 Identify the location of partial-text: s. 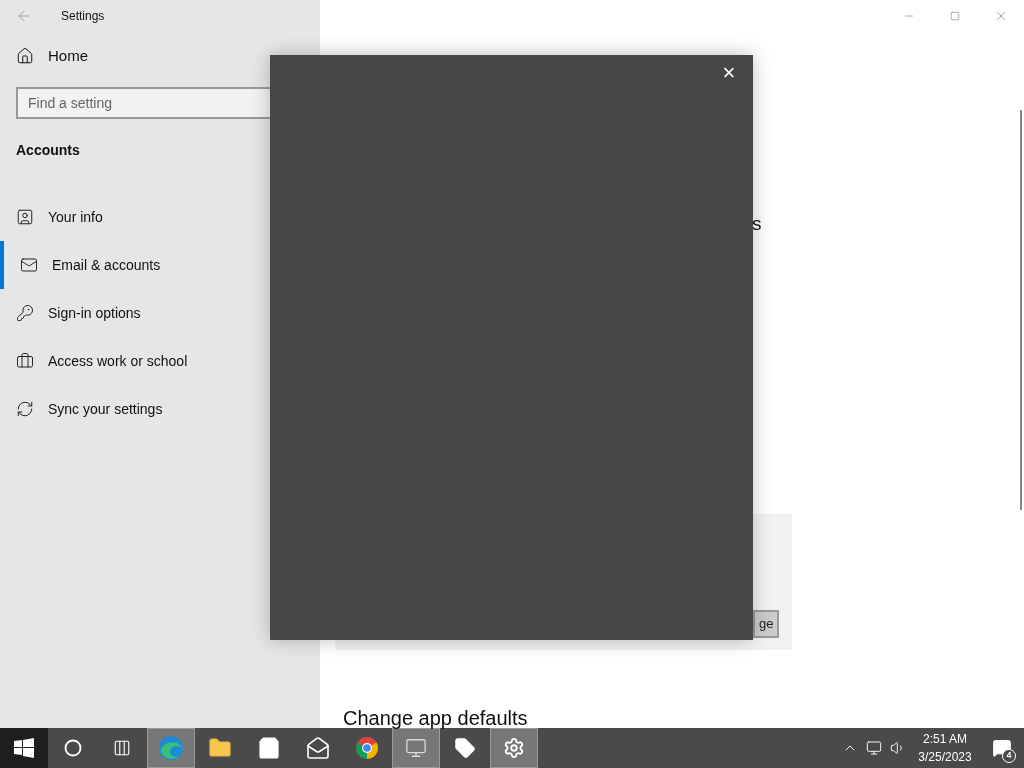
(757, 224).